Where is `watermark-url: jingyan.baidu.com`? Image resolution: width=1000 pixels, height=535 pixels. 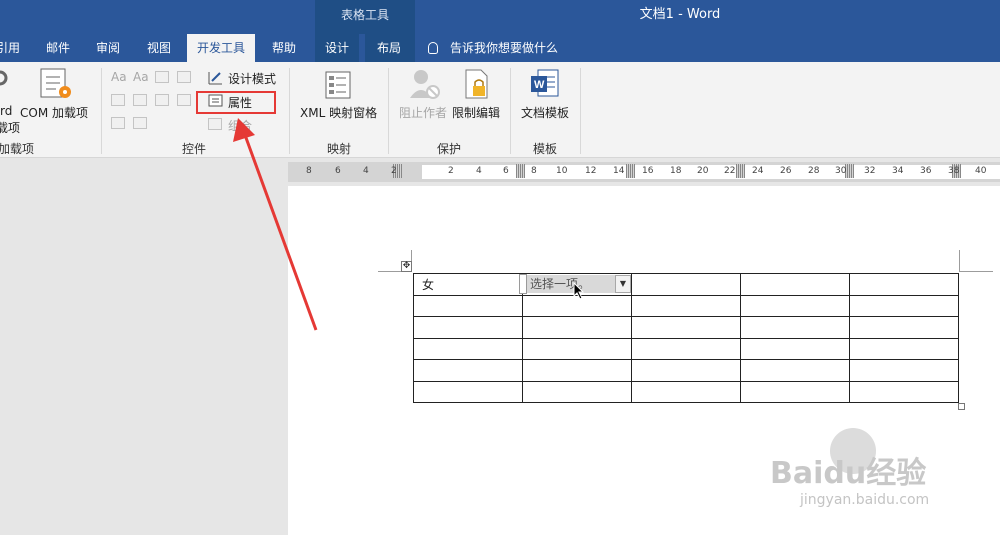 watermark-url: jingyan.baidu.com is located at coordinates (865, 500).